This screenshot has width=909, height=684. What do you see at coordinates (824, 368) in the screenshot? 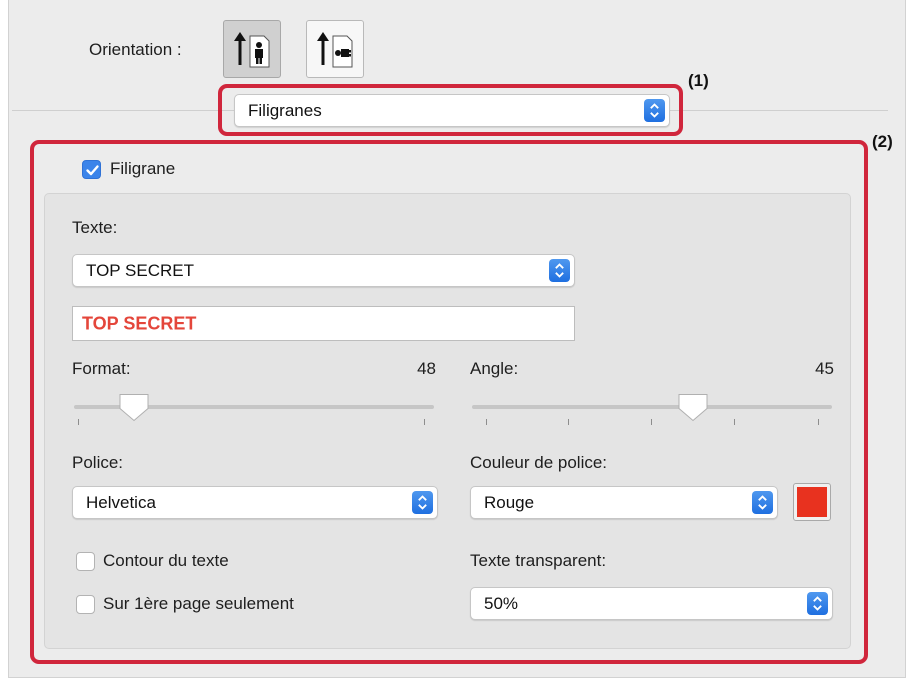
I see `angle-value: 45` at bounding box center [824, 368].